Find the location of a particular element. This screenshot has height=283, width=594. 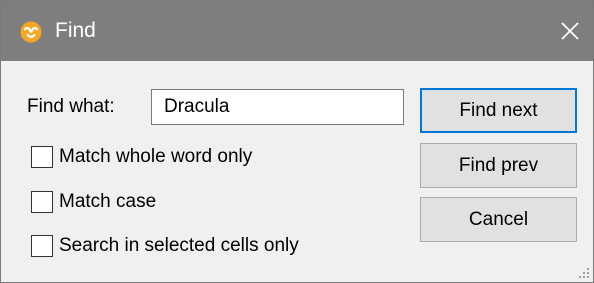

selected-cells-only-option: Search in selected cells only is located at coordinates (165, 246).